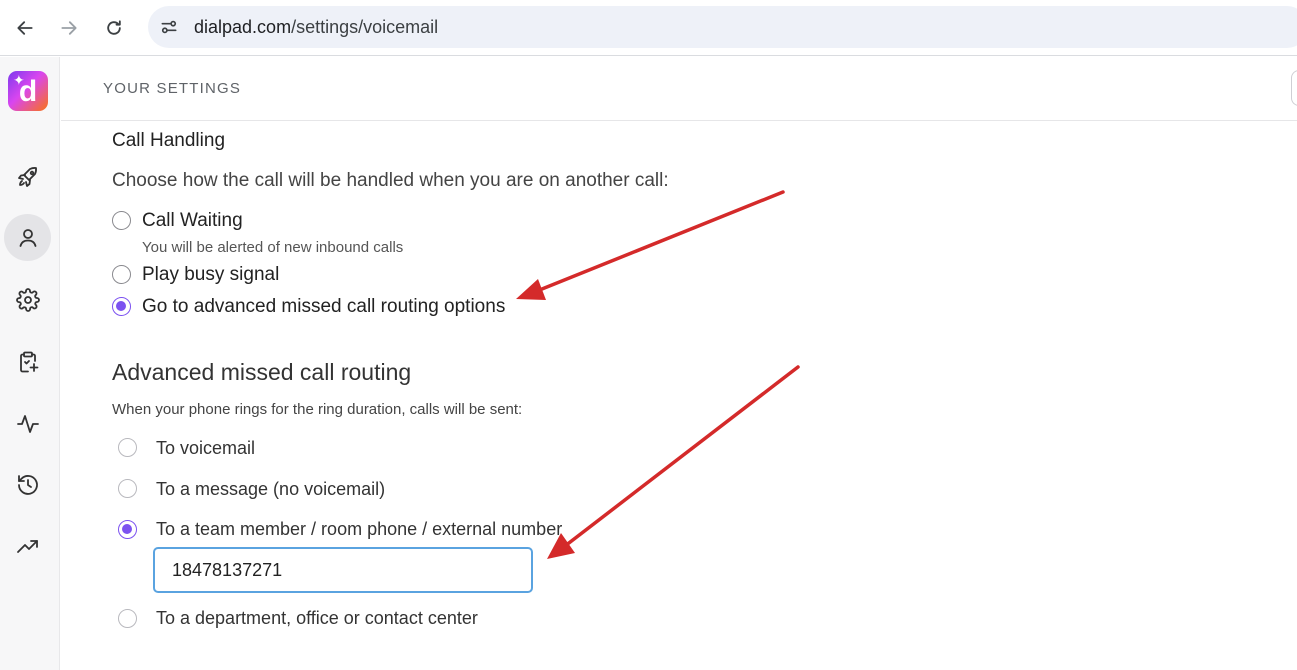 Image resolution: width=1297 pixels, height=670 pixels. What do you see at coordinates (1294, 88) in the screenshot?
I see `header-right-control` at bounding box center [1294, 88].